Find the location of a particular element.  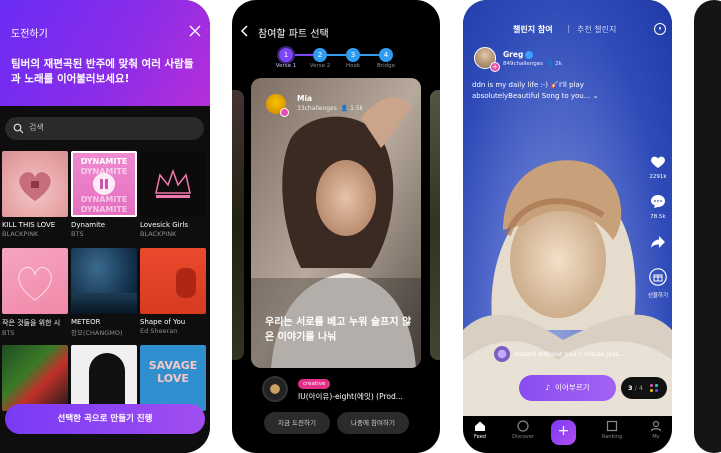

song-card: 작은 것들을 위한 시 BTS is located at coordinates (35, 292).